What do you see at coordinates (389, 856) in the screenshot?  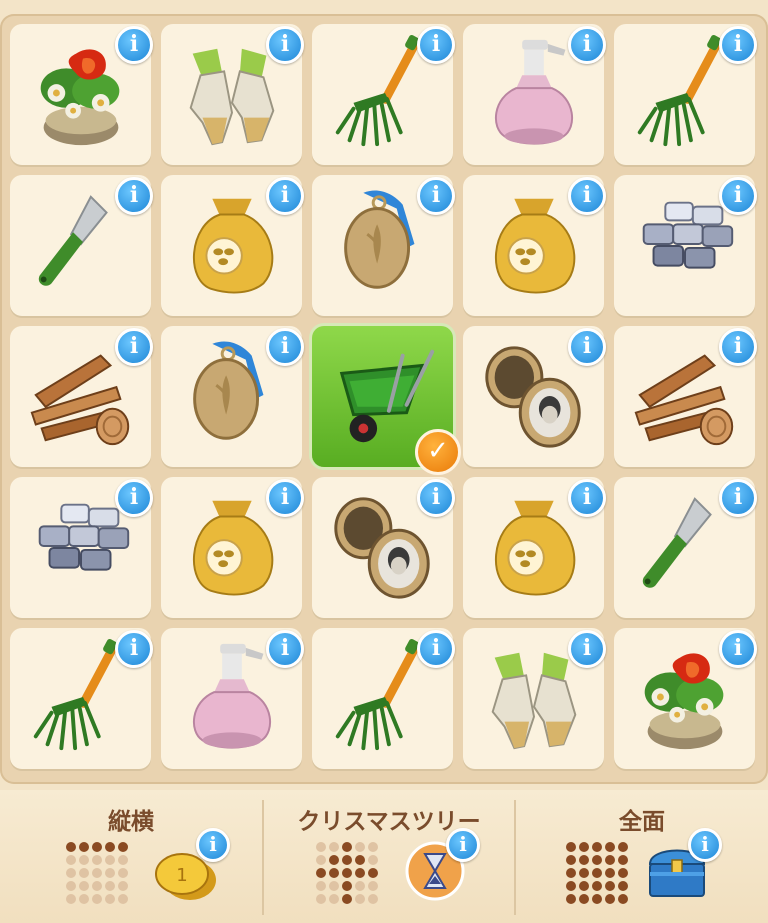 I see `reward-christmas-tree: クリスマスツリー i` at bounding box center [389, 856].